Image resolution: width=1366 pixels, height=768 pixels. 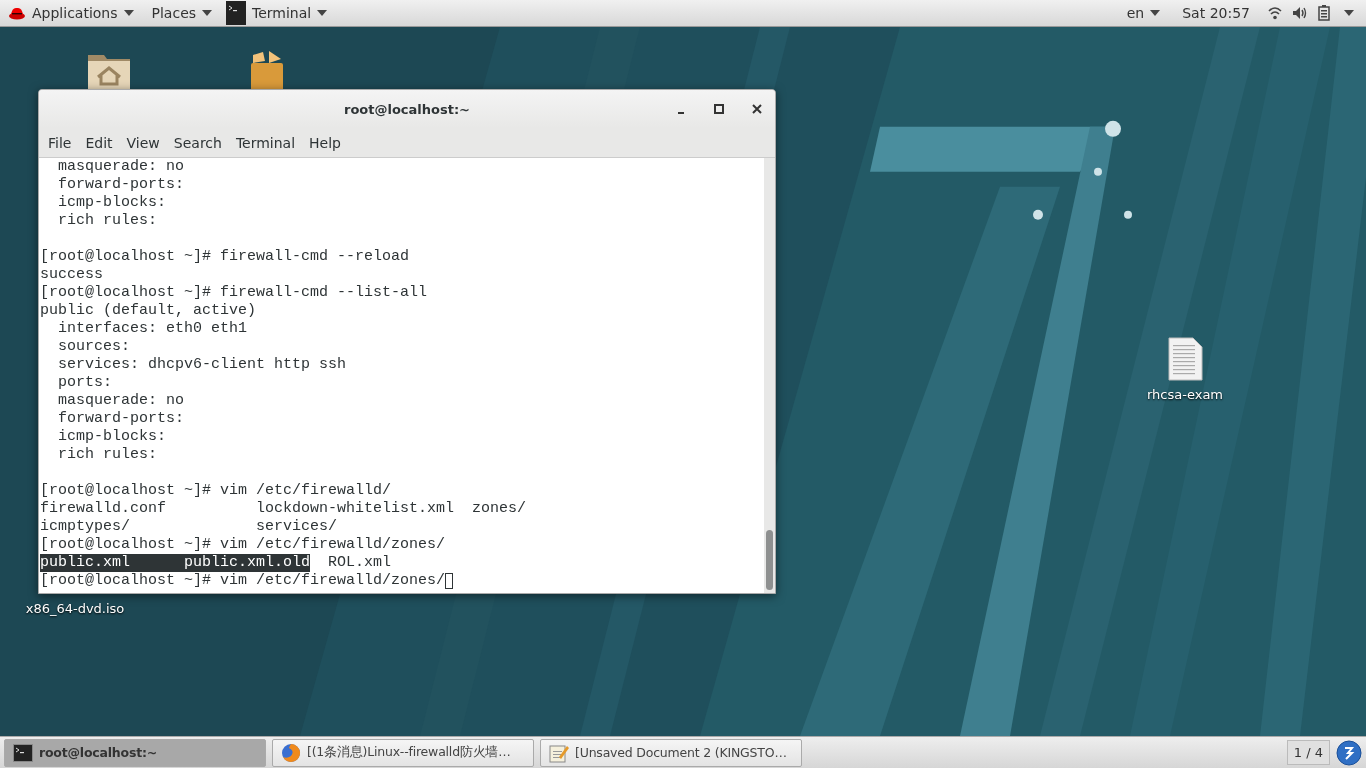 What do you see at coordinates (757, 109) in the screenshot?
I see `close-icon` at bounding box center [757, 109].